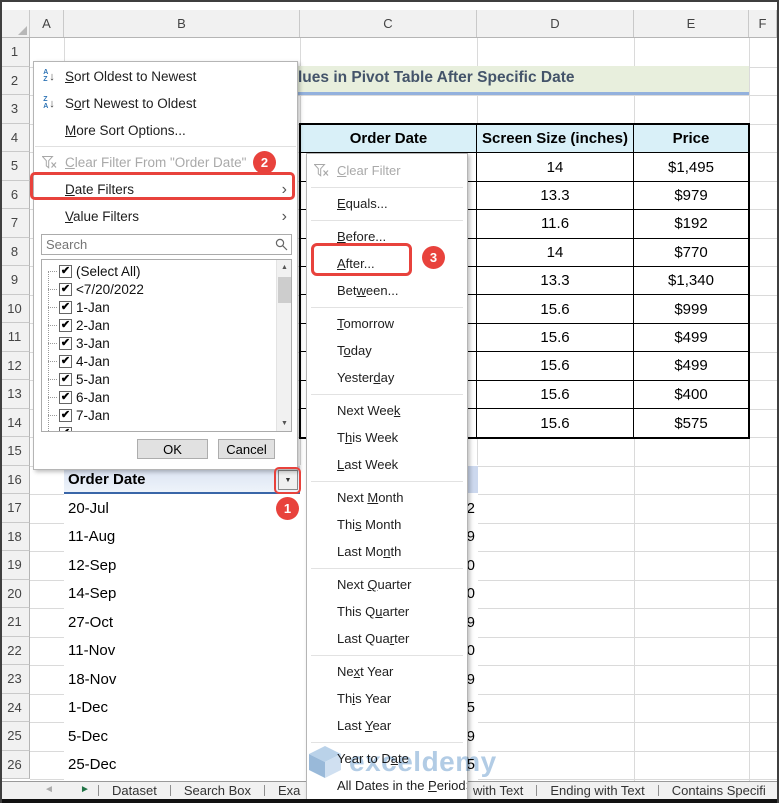 This screenshot has height=803, width=779. What do you see at coordinates (387, 323) in the screenshot?
I see `submenu-item-tomorrow: Tomorrow` at bounding box center [387, 323].